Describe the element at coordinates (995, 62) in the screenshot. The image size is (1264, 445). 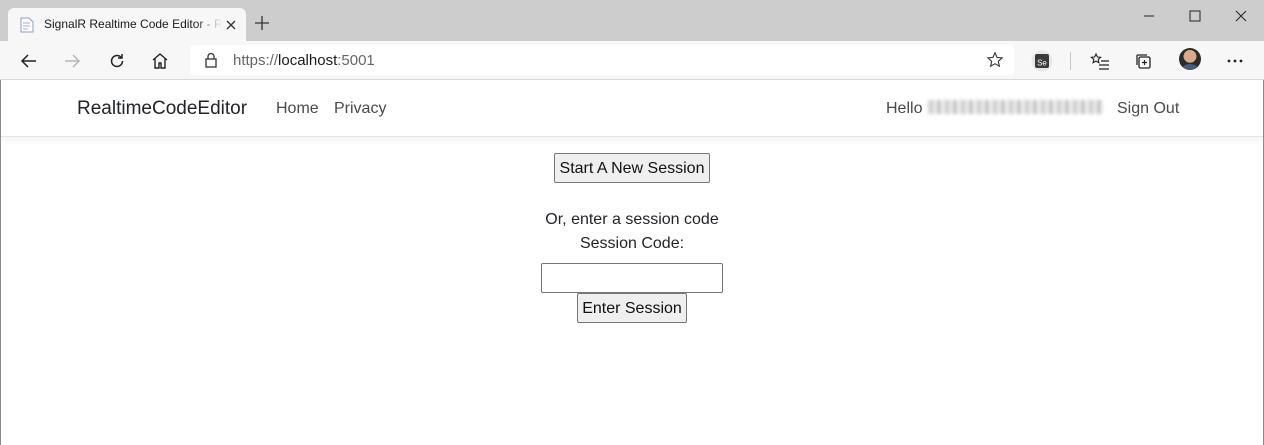
I see `favorite-star-icon` at that location.